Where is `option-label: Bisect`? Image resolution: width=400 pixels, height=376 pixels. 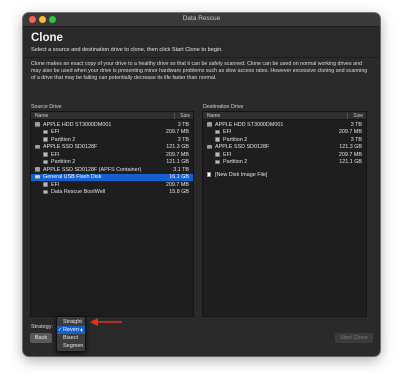
option-label: Bisect is located at coordinates (70, 338).